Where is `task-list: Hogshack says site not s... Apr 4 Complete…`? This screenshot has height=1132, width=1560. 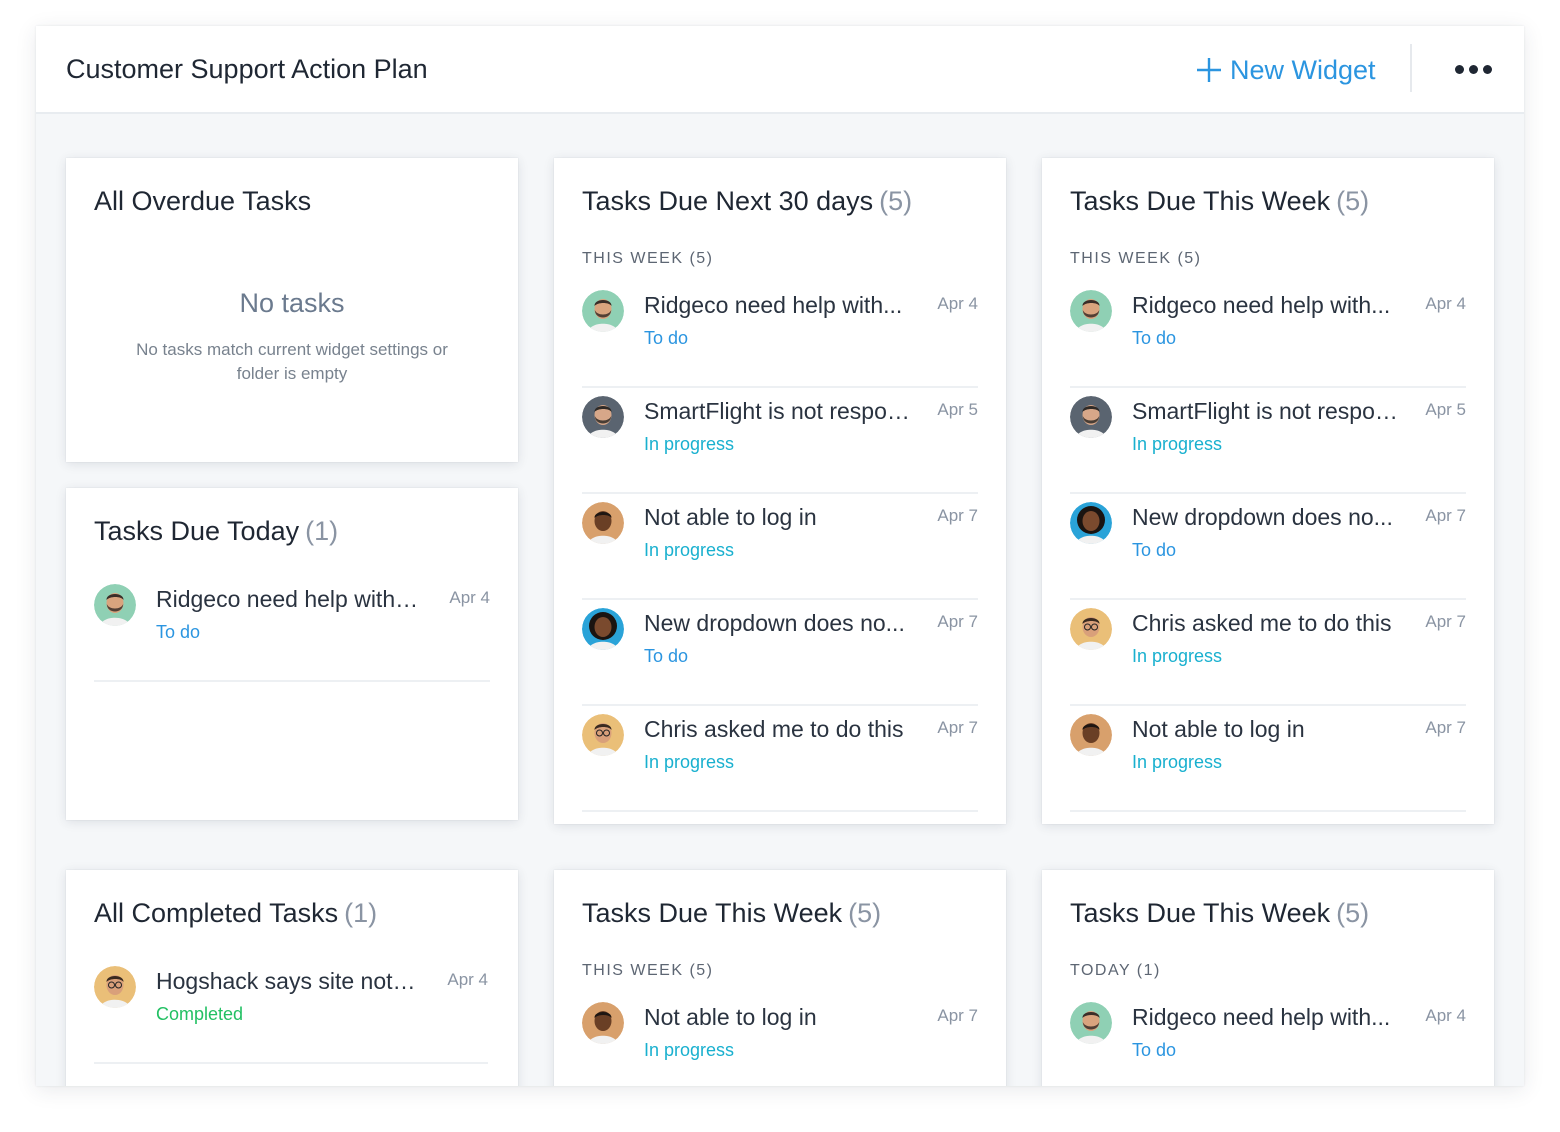
task-list: Hogshack says site not s... Apr 4 Complete… is located at coordinates (291, 1011).